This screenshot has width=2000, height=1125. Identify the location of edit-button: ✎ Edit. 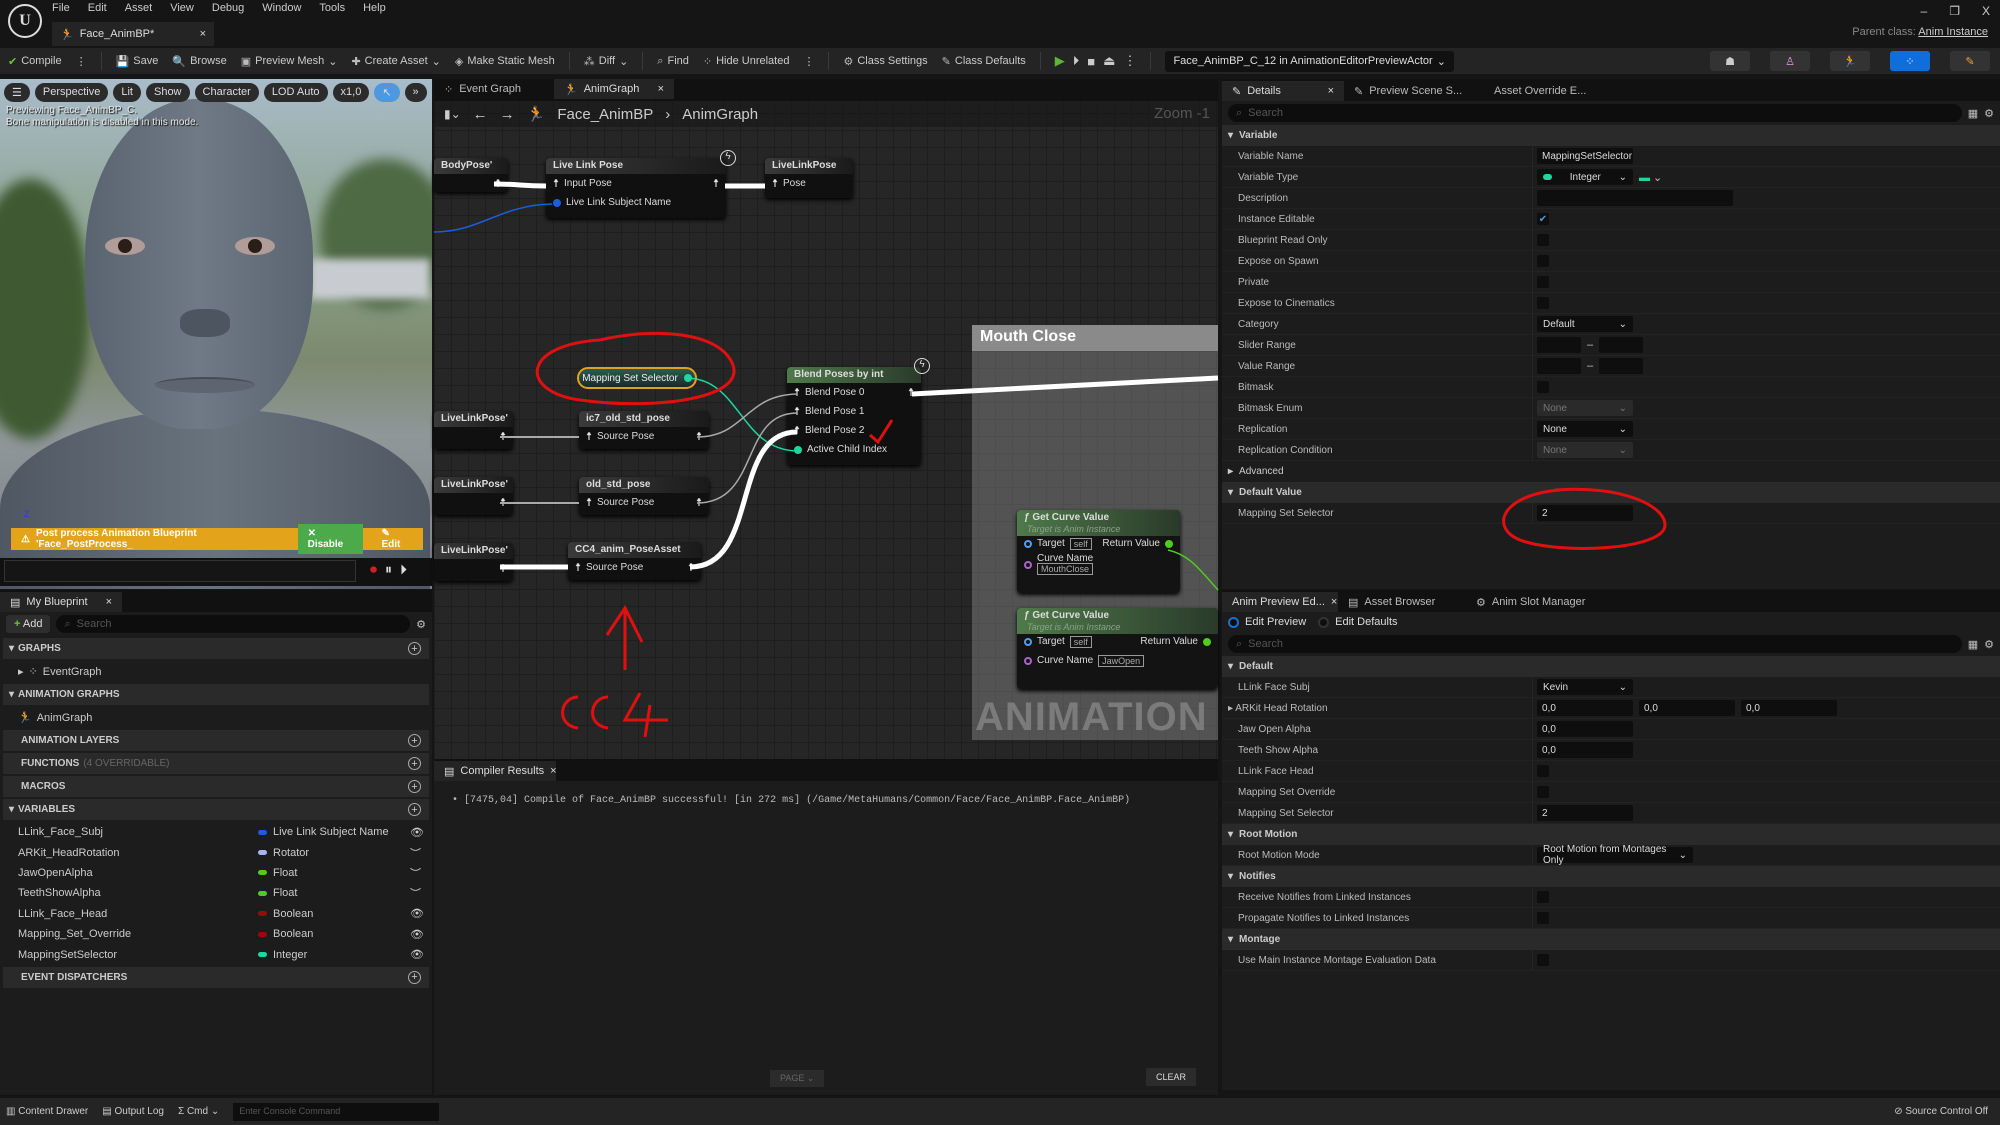
(396, 539).